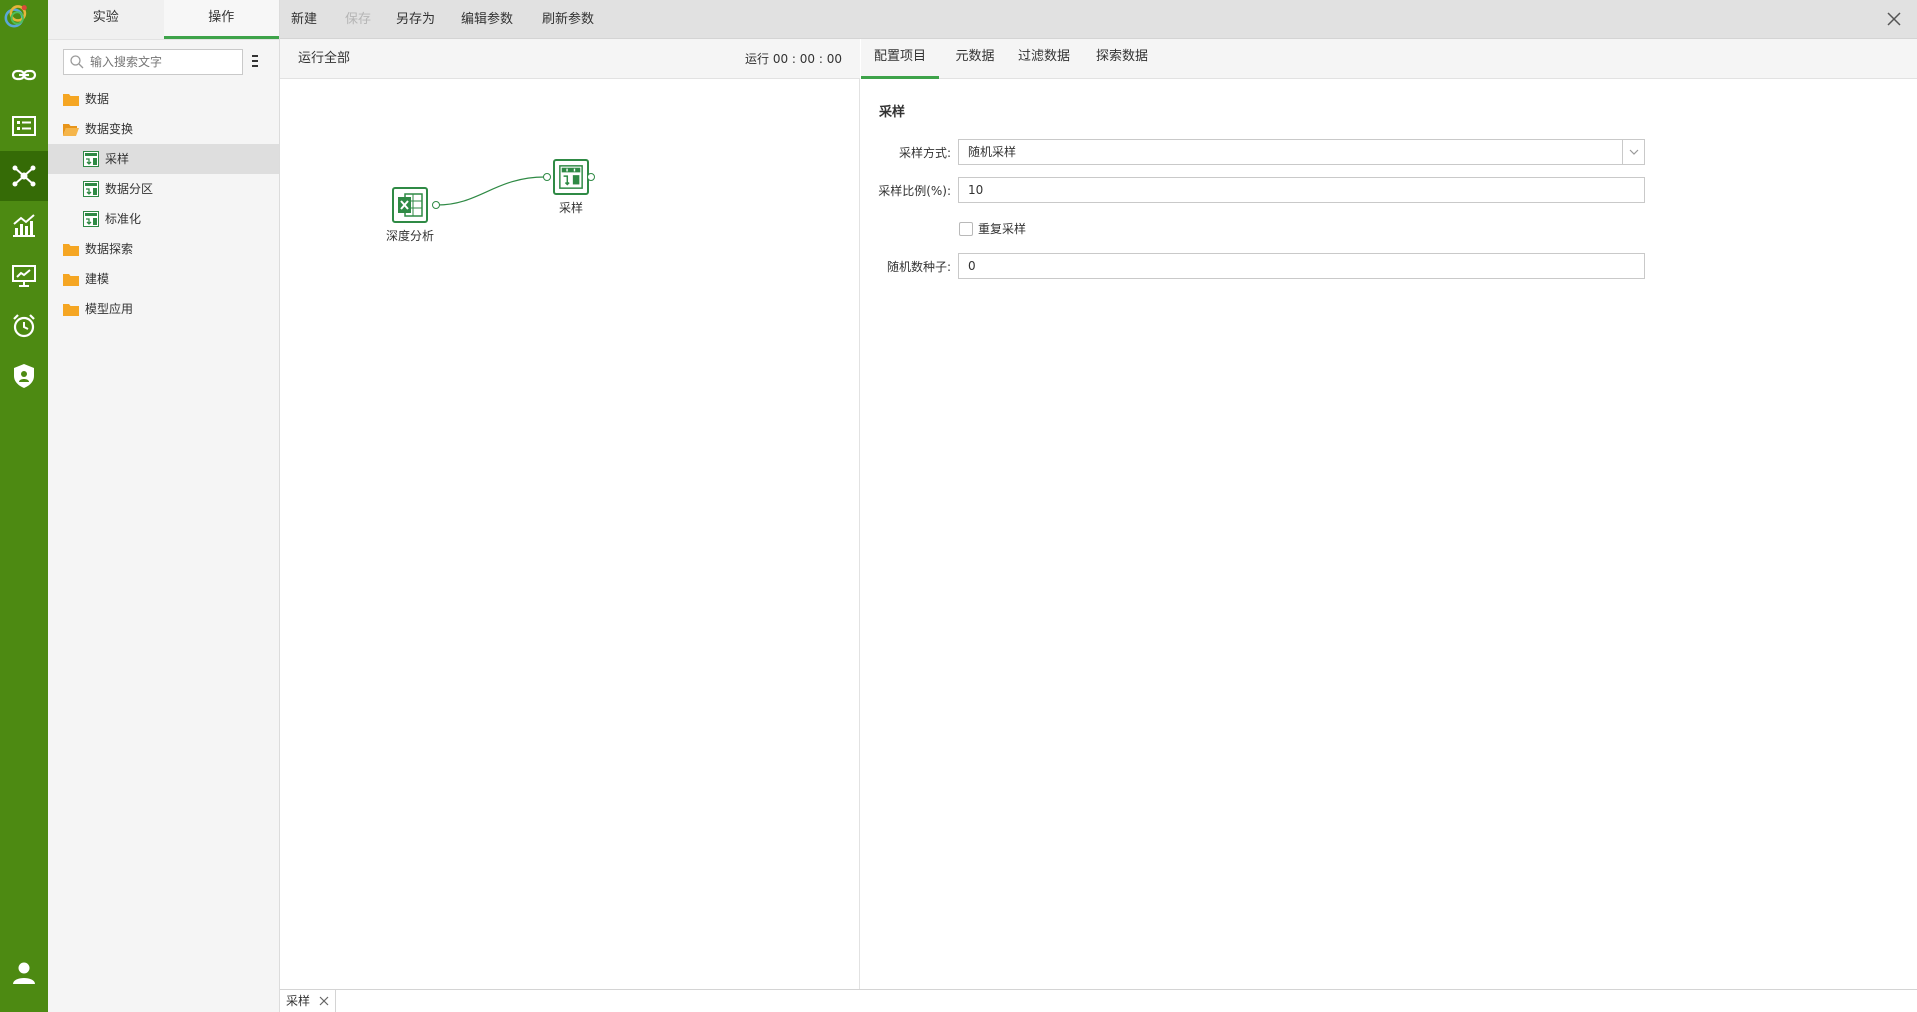  I want to click on node-sample: 采样, so click(569, 187).